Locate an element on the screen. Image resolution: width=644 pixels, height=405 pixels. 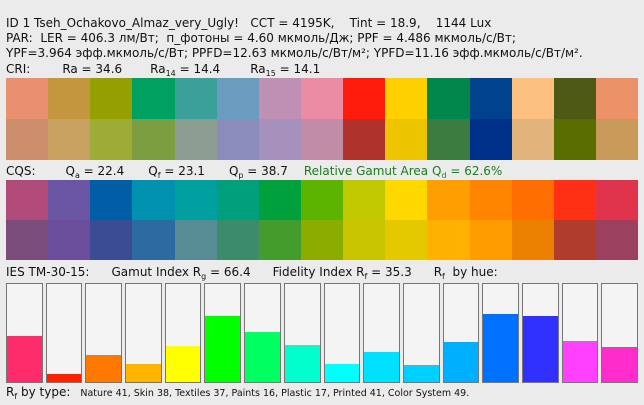
cri-label: CRI: is located at coordinates (18, 69).